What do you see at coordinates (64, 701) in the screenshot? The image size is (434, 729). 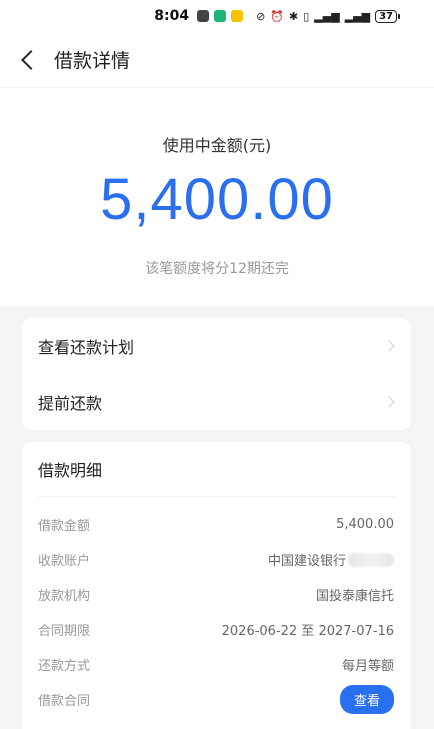 I see `detail-label: 借款合同` at bounding box center [64, 701].